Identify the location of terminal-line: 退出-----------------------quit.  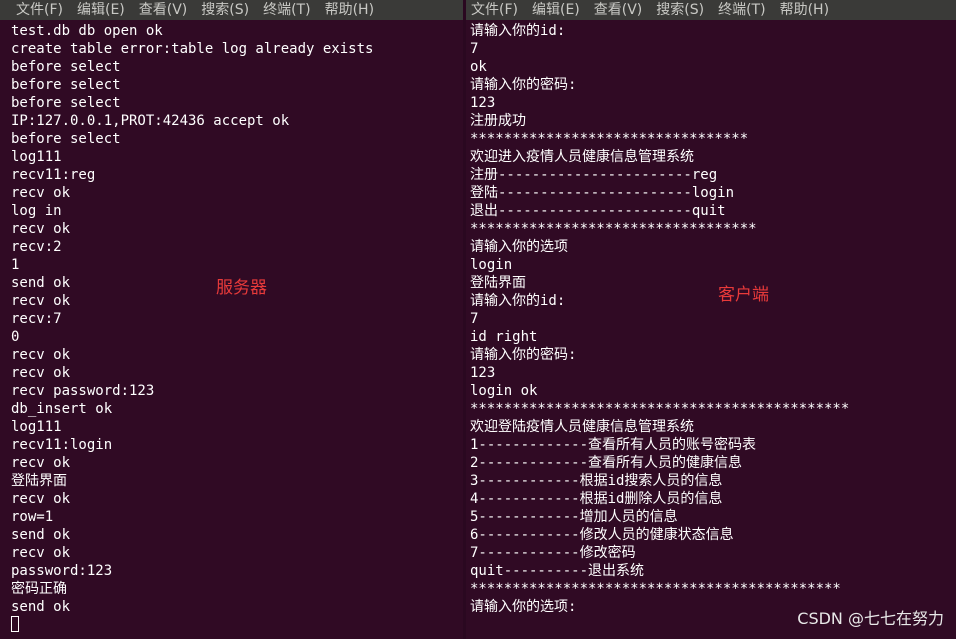
(598, 211).